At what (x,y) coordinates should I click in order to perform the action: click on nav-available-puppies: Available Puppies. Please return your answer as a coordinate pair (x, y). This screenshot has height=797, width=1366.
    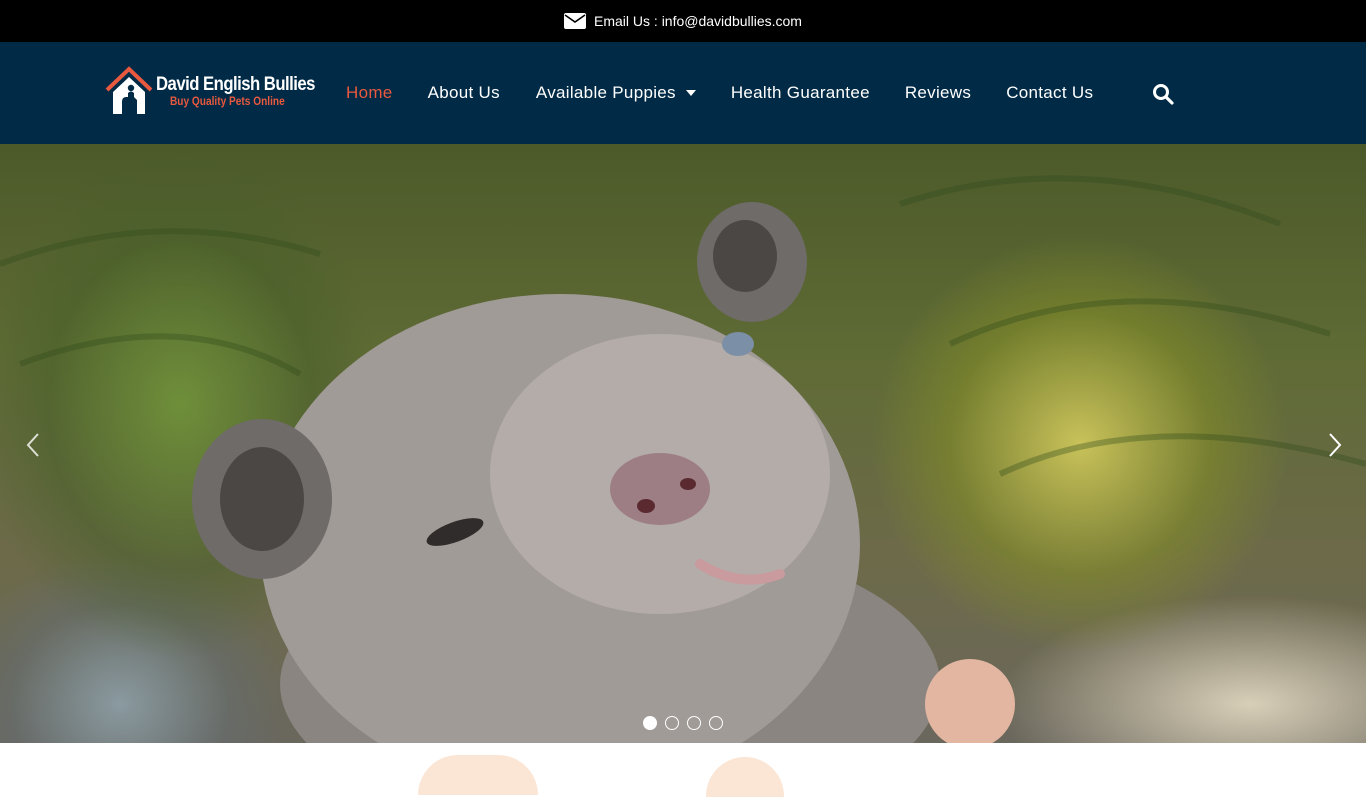
    Looking at the image, I should click on (616, 93).